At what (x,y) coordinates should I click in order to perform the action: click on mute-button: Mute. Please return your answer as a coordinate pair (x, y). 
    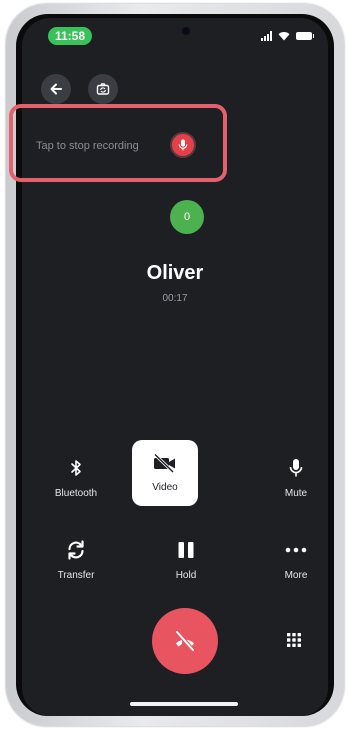
    Looking at the image, I should click on (292, 476).